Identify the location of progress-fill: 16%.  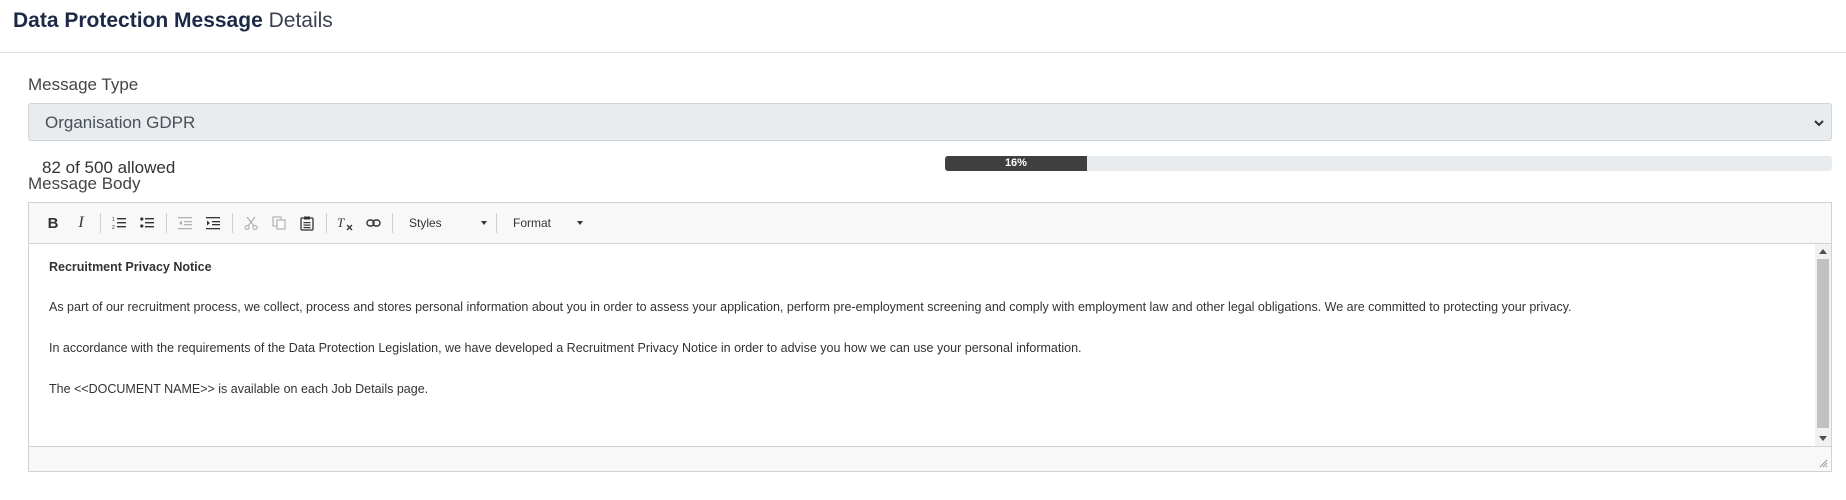
(1016, 163).